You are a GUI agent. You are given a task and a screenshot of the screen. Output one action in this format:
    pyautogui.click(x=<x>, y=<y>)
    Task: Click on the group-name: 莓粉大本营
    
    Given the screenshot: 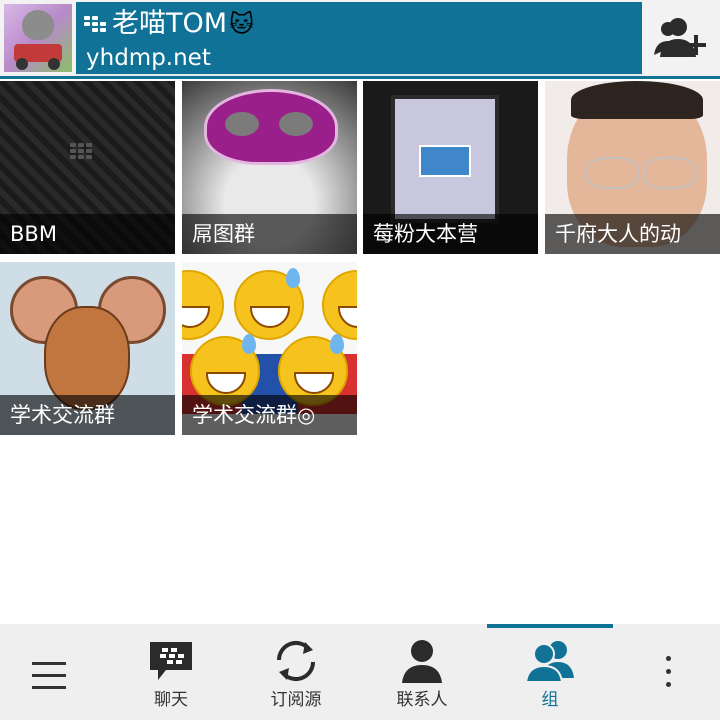 What is the action you would take?
    pyautogui.click(x=450, y=234)
    